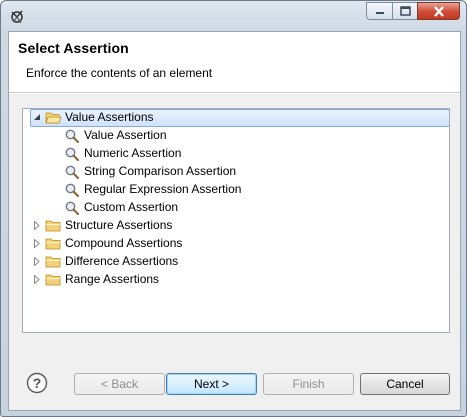 Image resolution: width=467 pixels, height=417 pixels. What do you see at coordinates (131, 207) in the screenshot?
I see `tree-item-label: Custom Assertion` at bounding box center [131, 207].